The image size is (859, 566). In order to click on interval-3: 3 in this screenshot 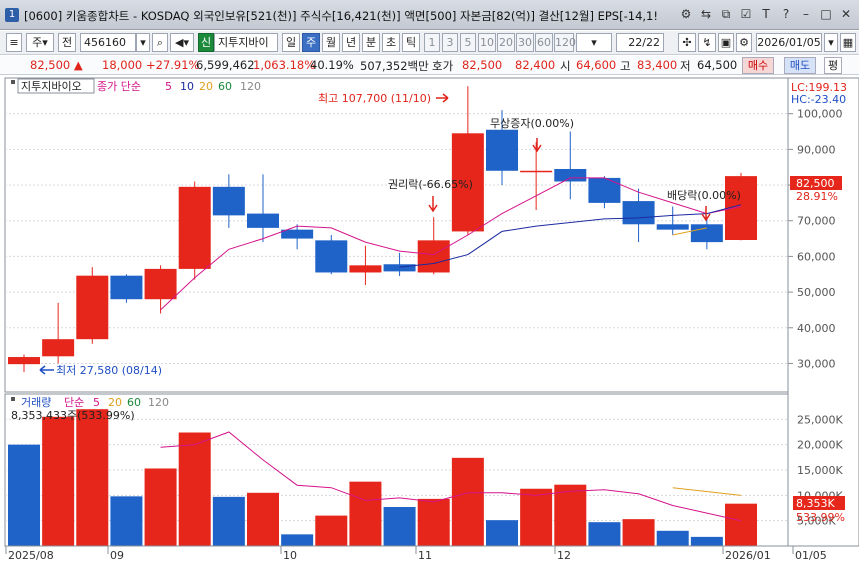, I will do `click(450, 42)`.